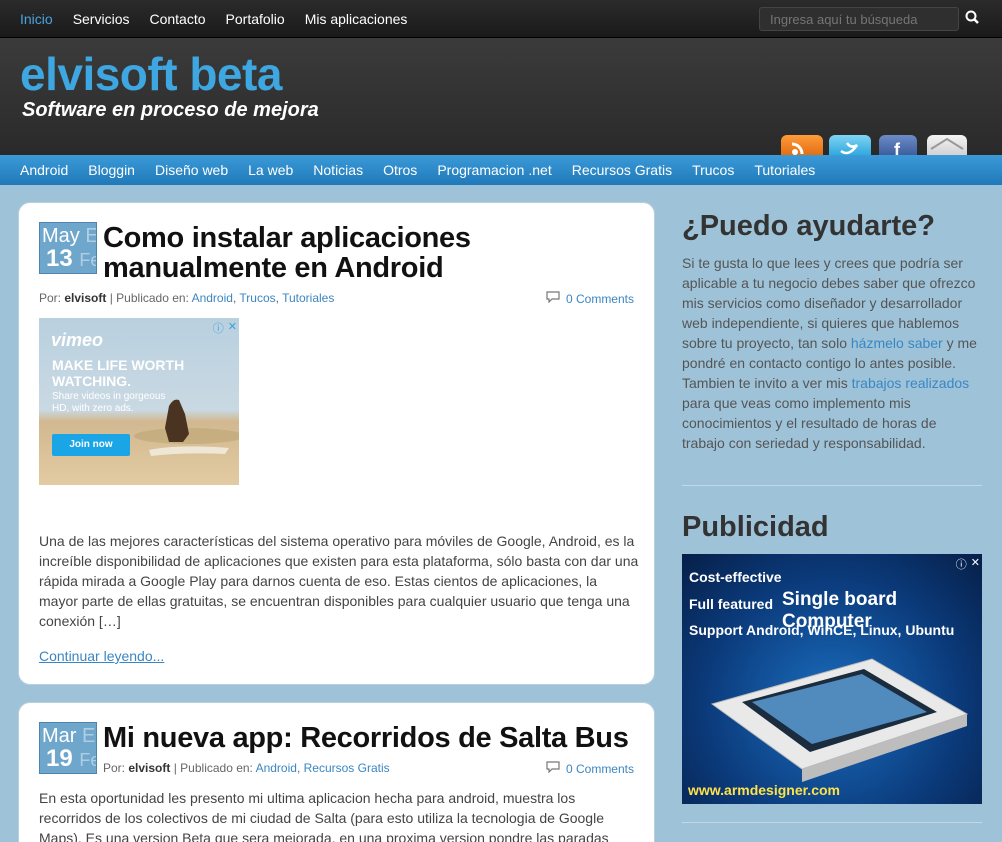 The width and height of the screenshot is (1002, 842). Describe the element at coordinates (44, 170) in the screenshot. I see `category-android: Android` at that location.